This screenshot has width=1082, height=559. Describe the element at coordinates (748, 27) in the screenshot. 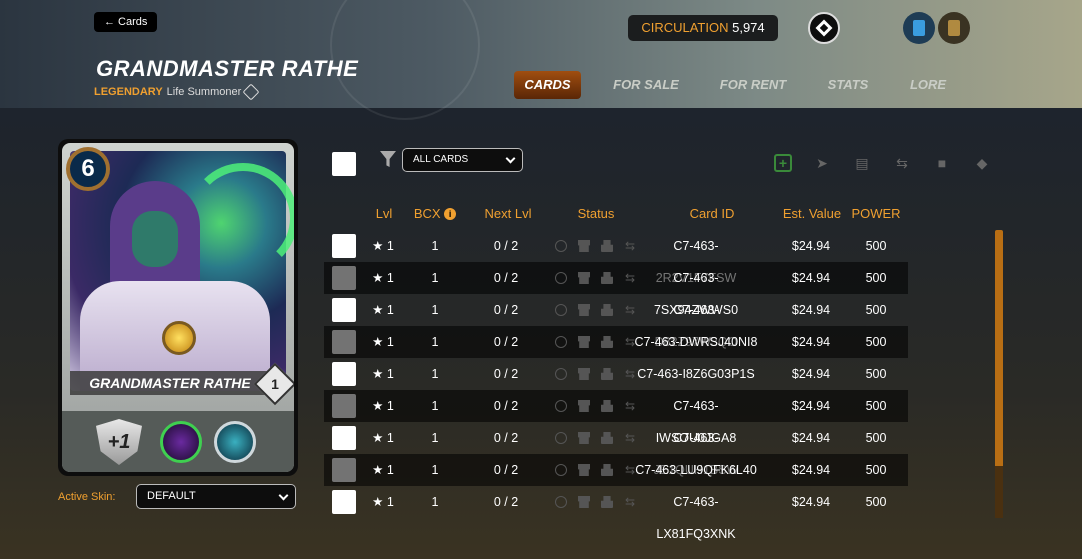

I see `circulation-value: 5,974` at that location.